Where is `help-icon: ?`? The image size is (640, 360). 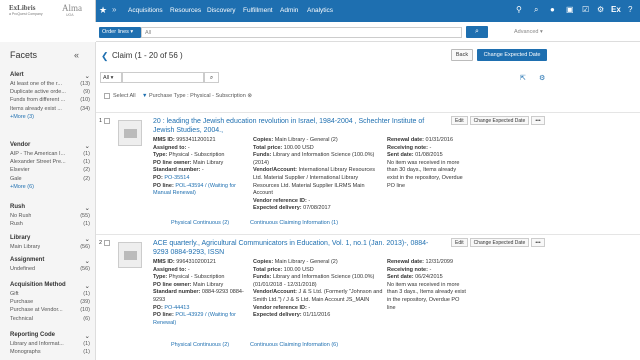
help-icon: ? is located at coordinates (630, 9).